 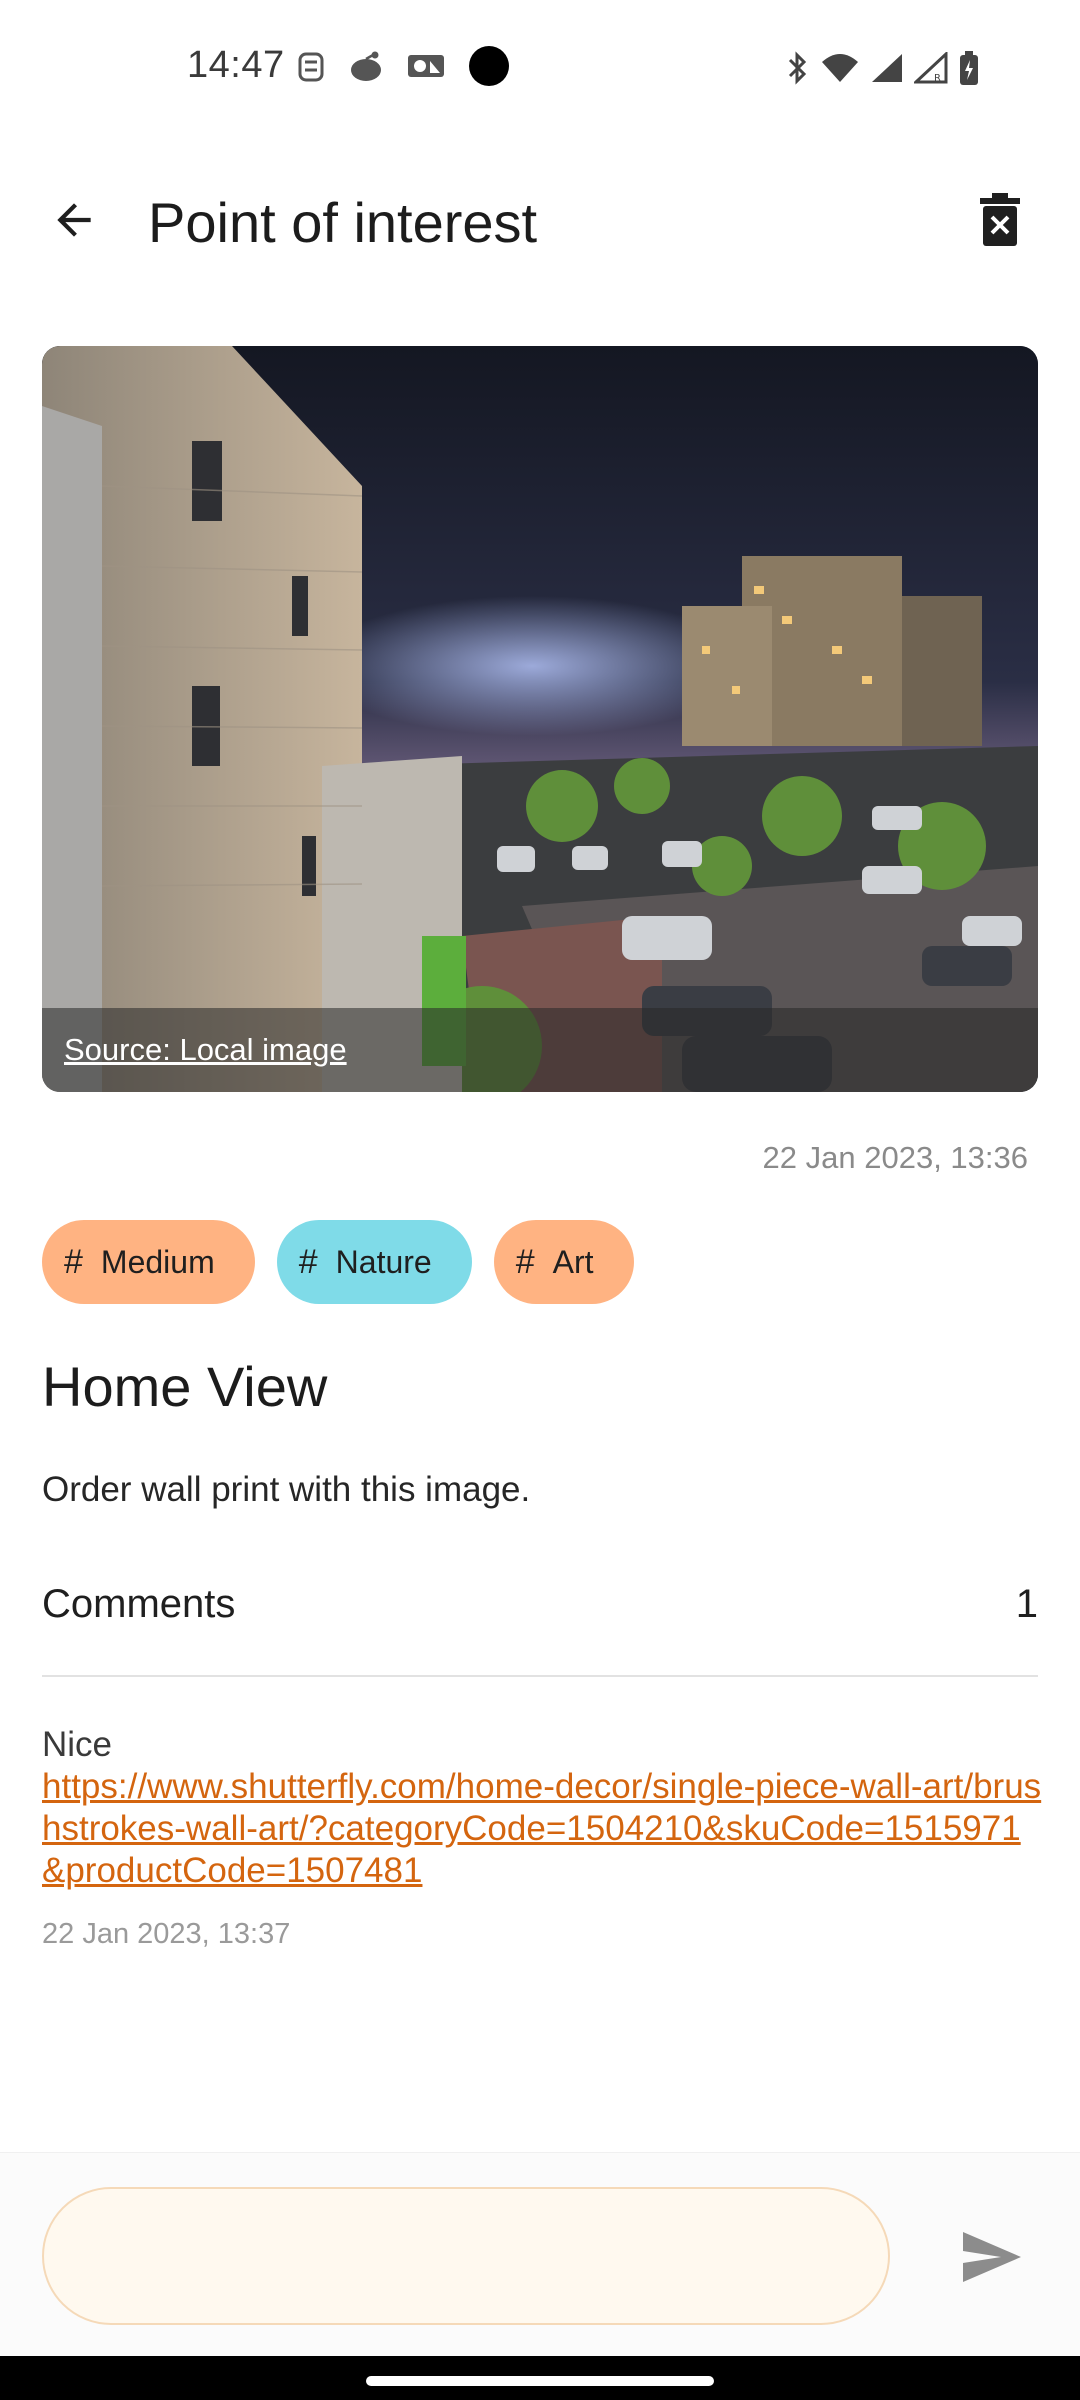 I want to click on send-button, so click(x=992, y=2257).